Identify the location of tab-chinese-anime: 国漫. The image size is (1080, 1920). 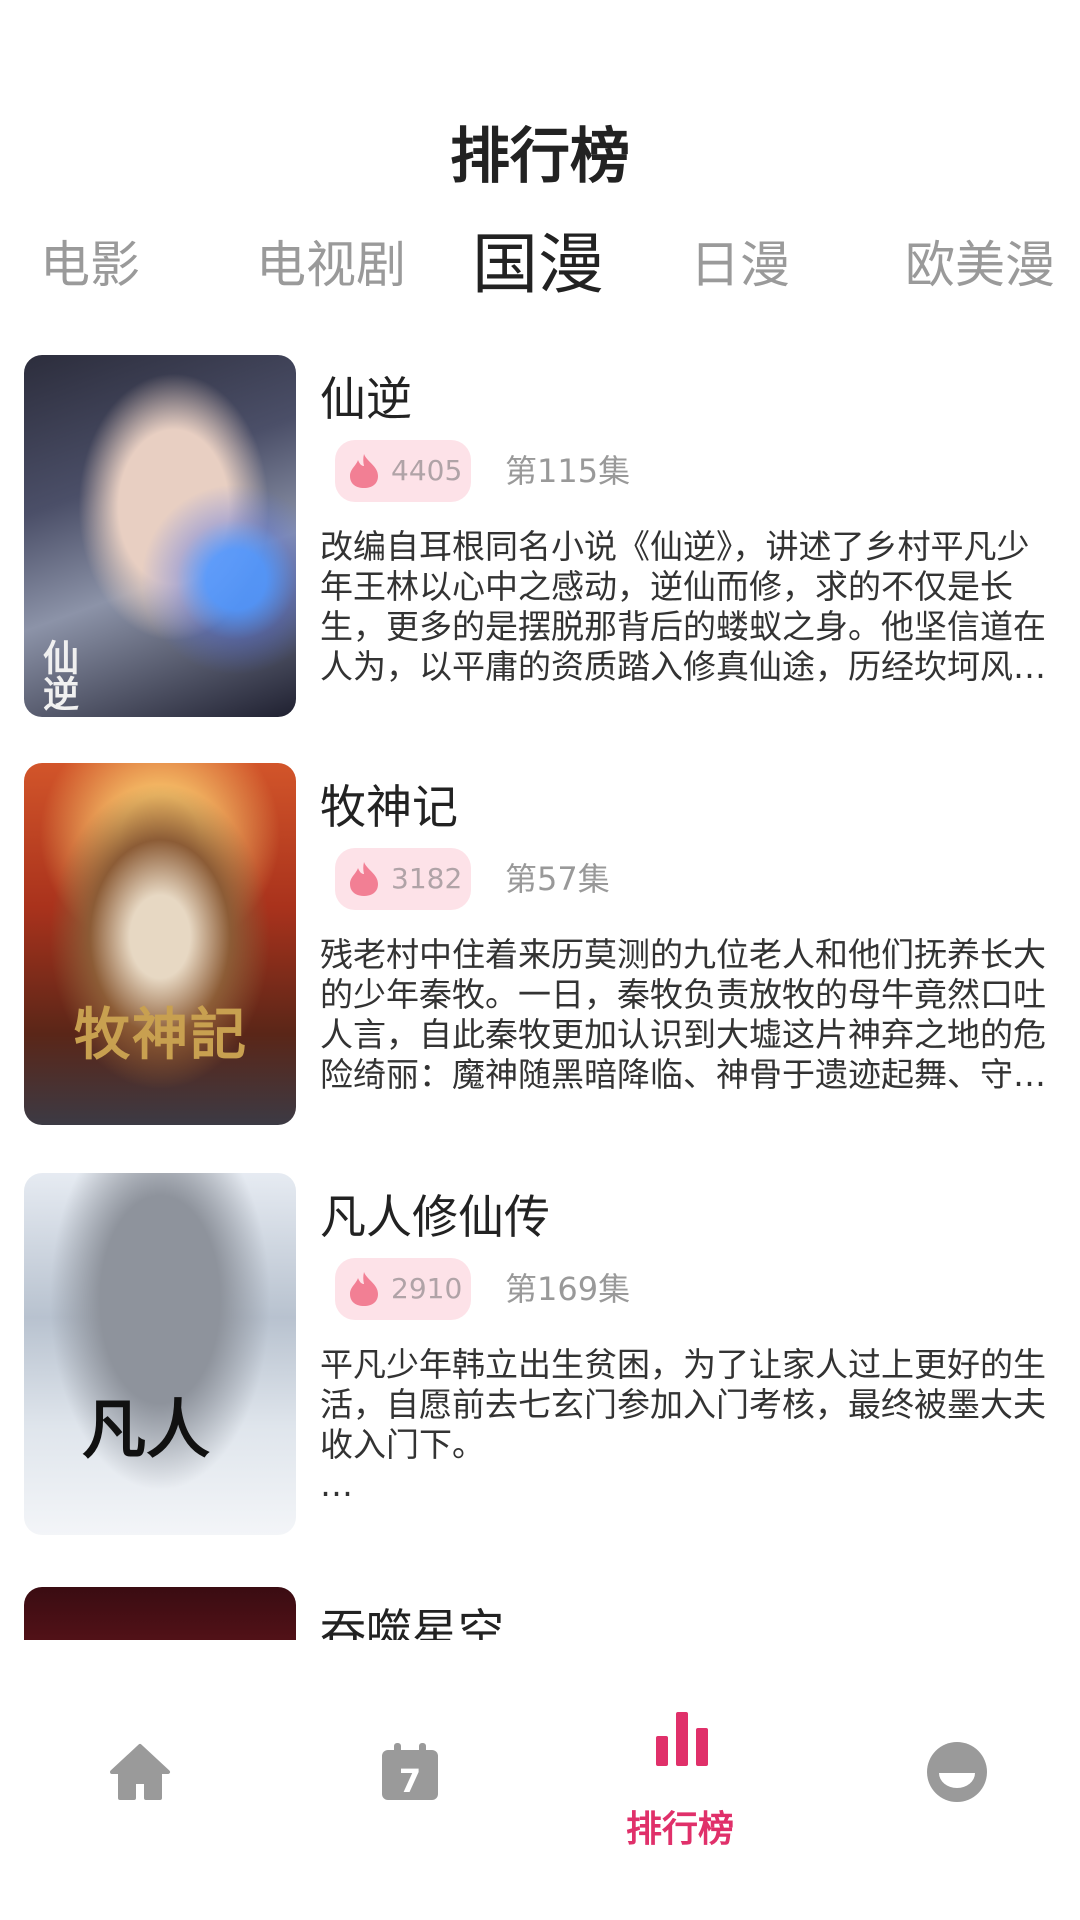
(538, 265).